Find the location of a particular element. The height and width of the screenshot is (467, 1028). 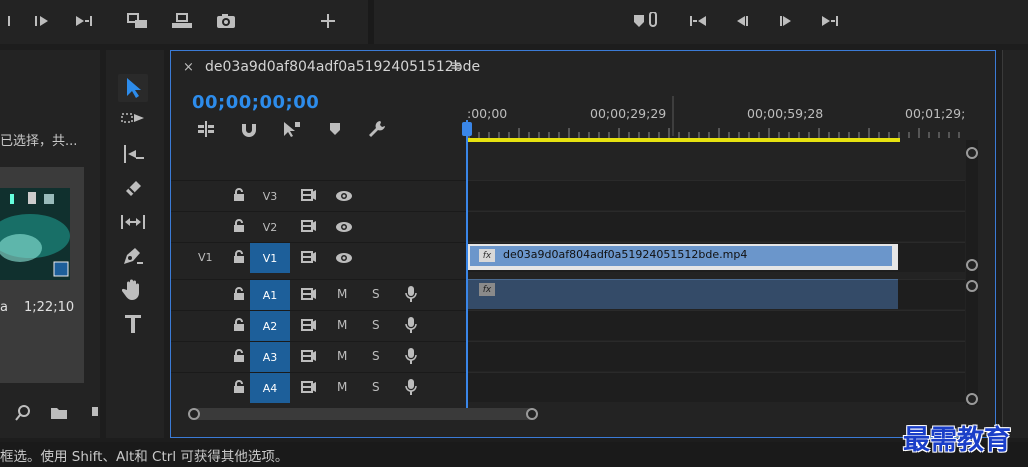

time-ruler is located at coordinates (717, 118).